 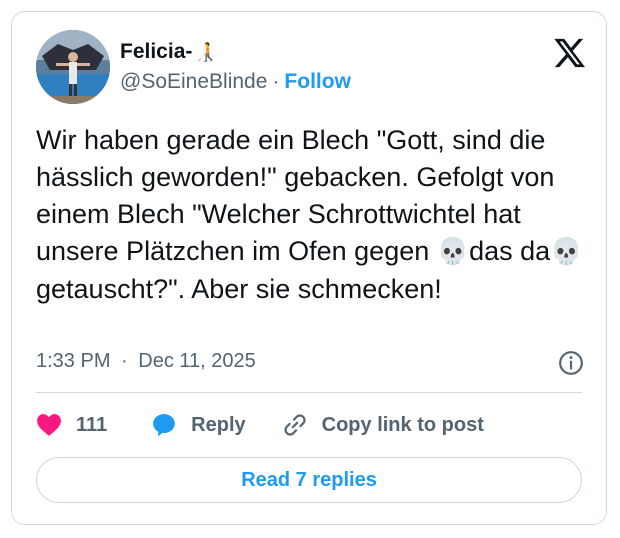 I want to click on like-count: 111, so click(x=92, y=424).